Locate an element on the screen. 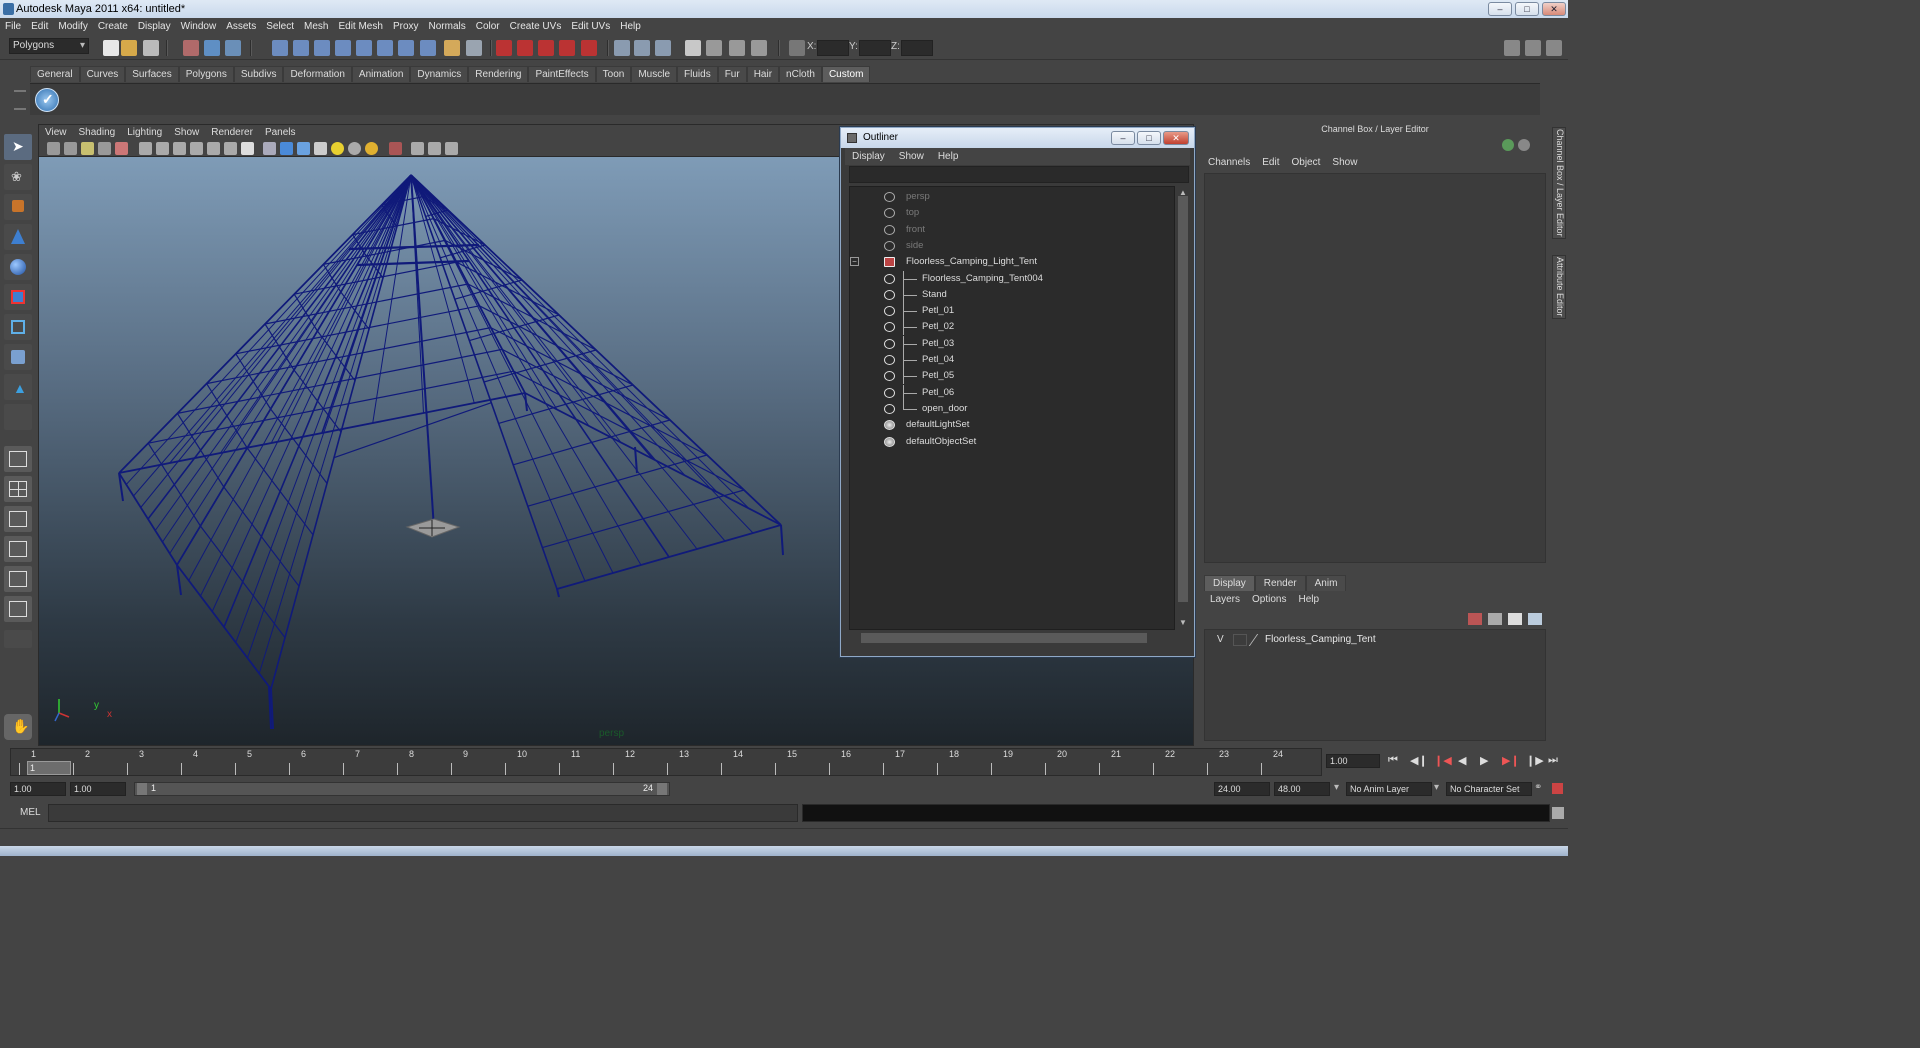 This screenshot has width=1920, height=1048. pick-dynamics-icon is located at coordinates (385, 48).